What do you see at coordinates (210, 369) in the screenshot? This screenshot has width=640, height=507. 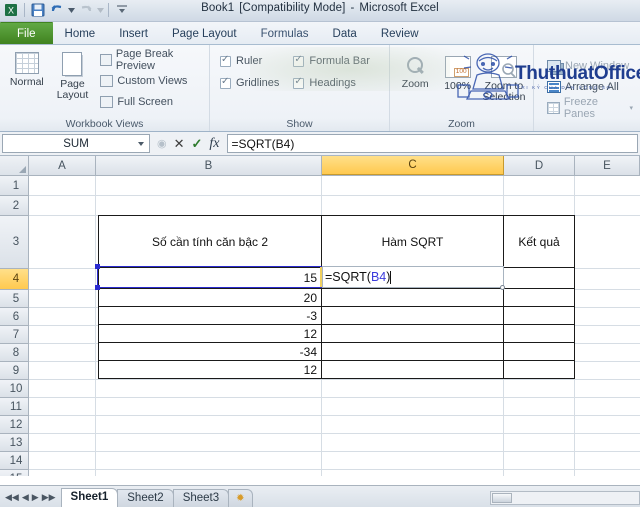 I see `cell-b9: 12` at bounding box center [210, 369].